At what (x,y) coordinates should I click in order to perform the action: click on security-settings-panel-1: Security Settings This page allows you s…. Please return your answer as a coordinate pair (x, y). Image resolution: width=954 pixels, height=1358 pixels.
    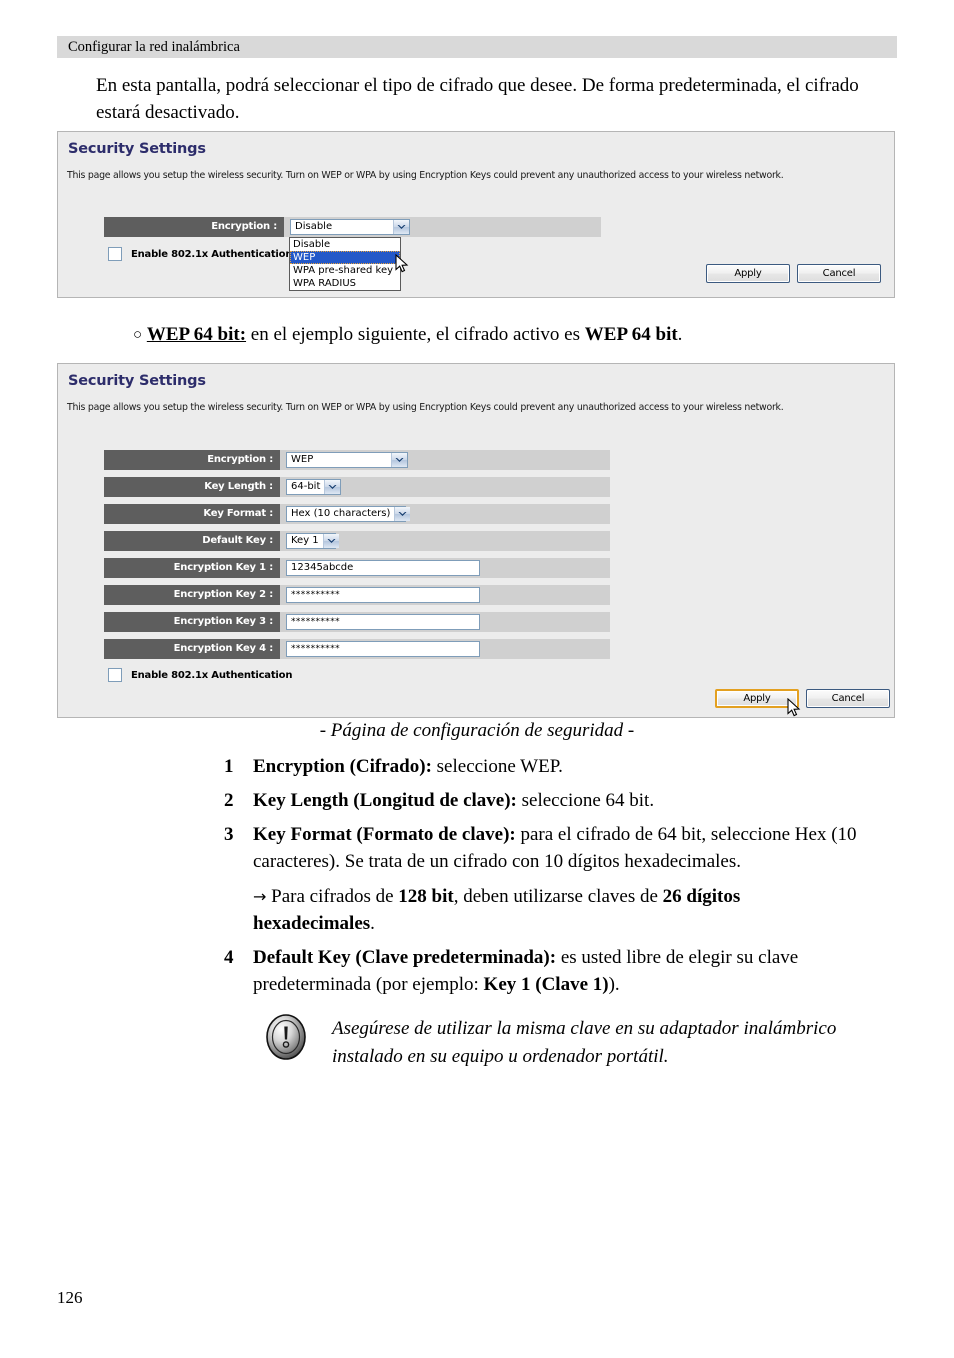
    Looking at the image, I should click on (476, 214).